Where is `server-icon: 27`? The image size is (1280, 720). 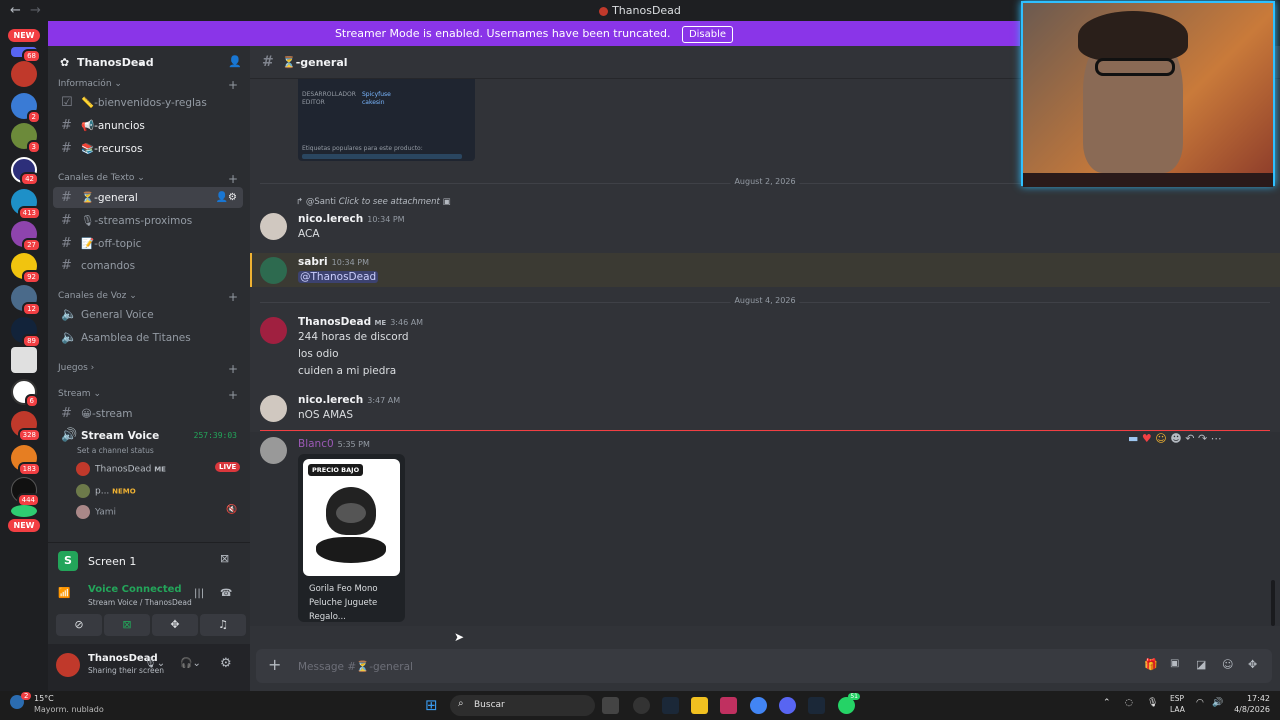
server-icon: 27 is located at coordinates (26, 236).